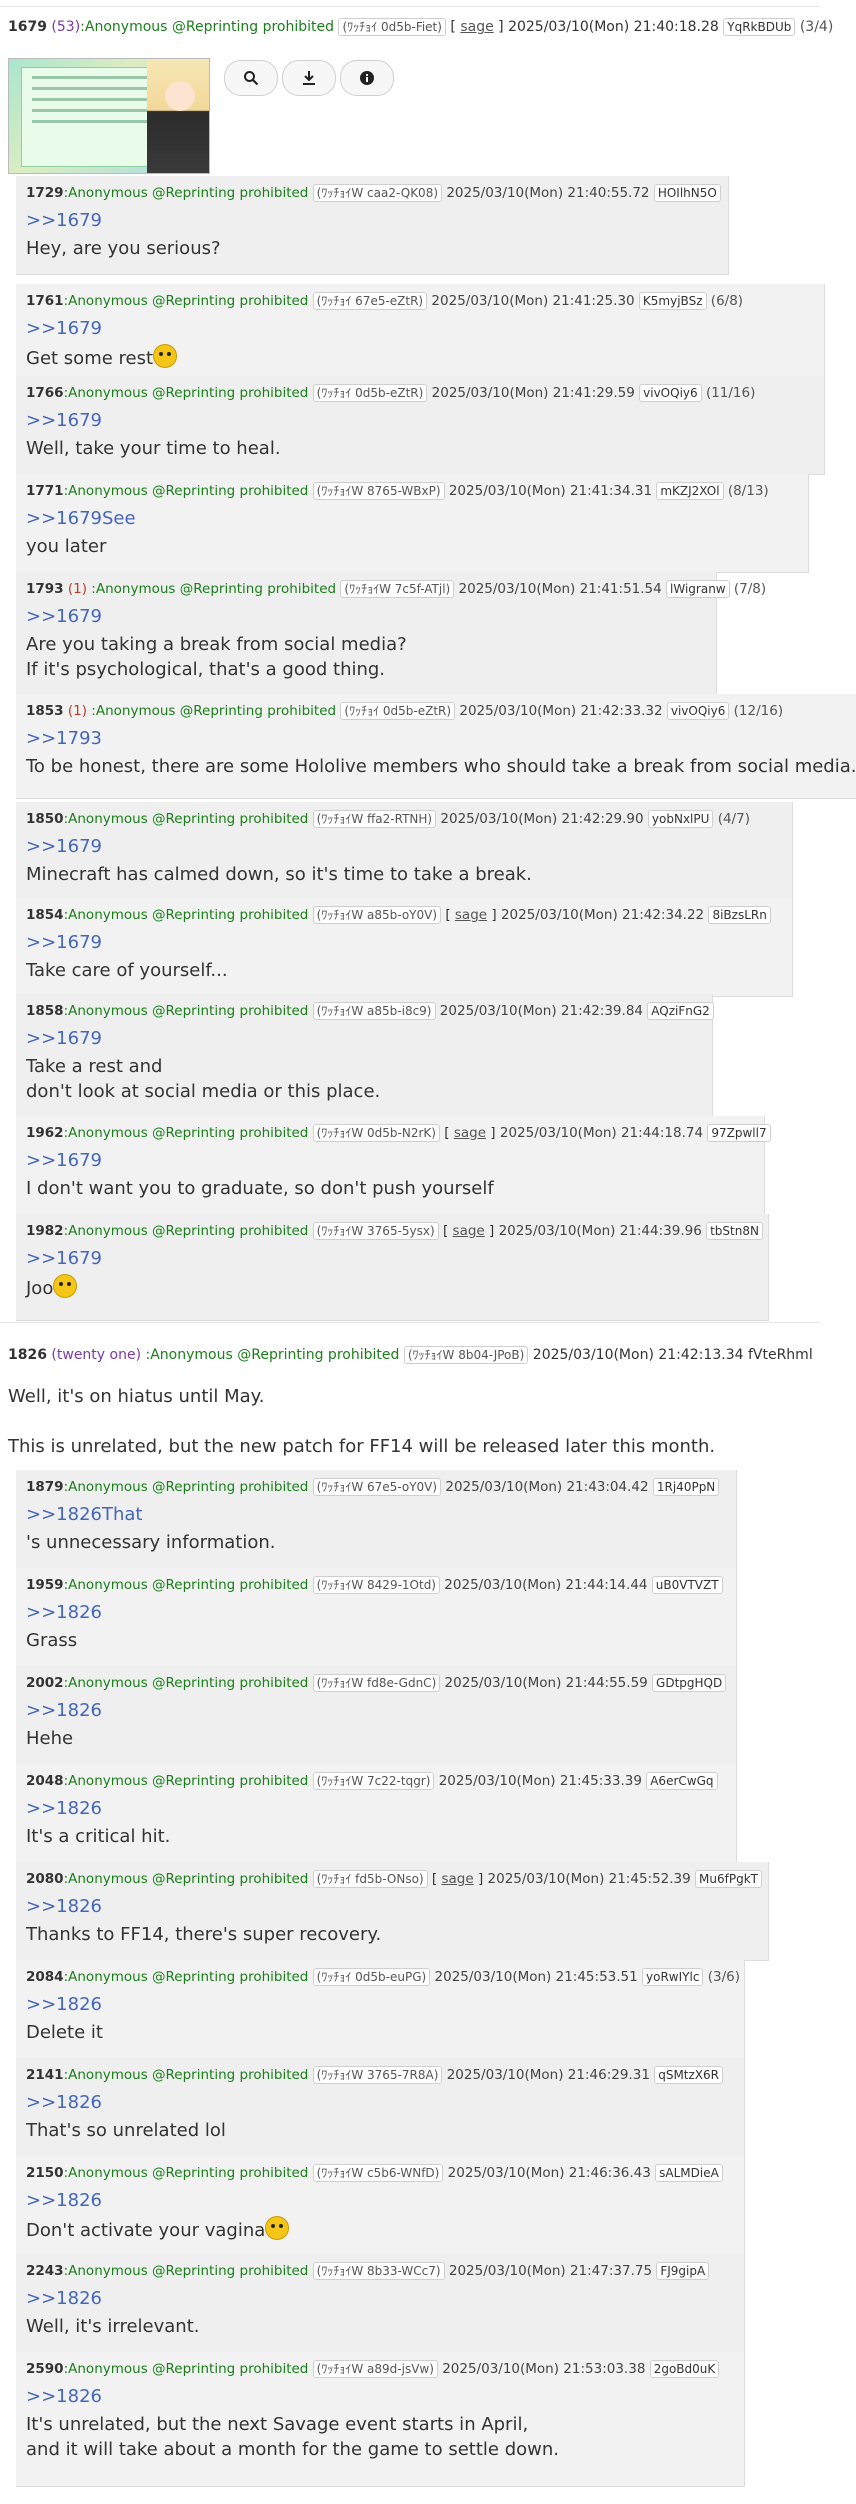  Describe the element at coordinates (45, 2369) in the screenshot. I see `reply-number: 2590` at that location.